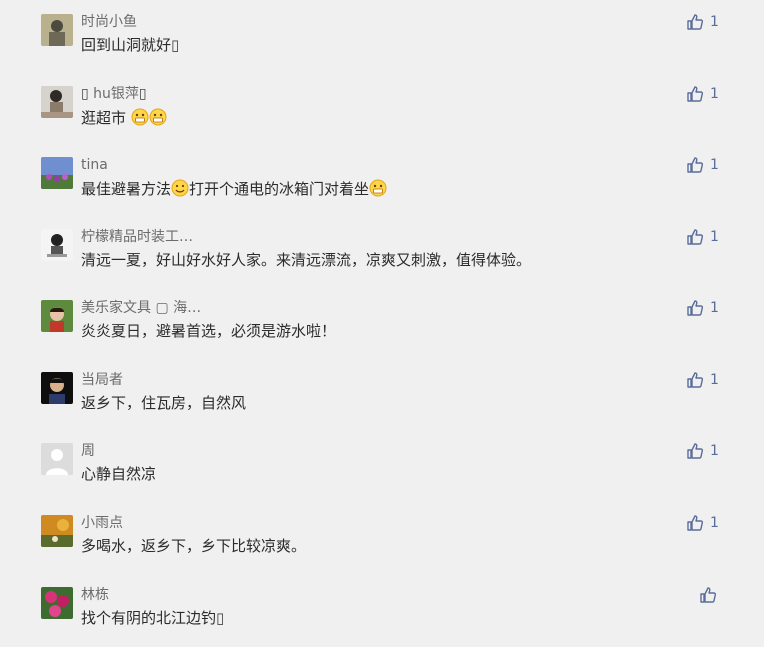 This screenshot has width=764, height=647. I want to click on commenter-name: 周, so click(88, 451).